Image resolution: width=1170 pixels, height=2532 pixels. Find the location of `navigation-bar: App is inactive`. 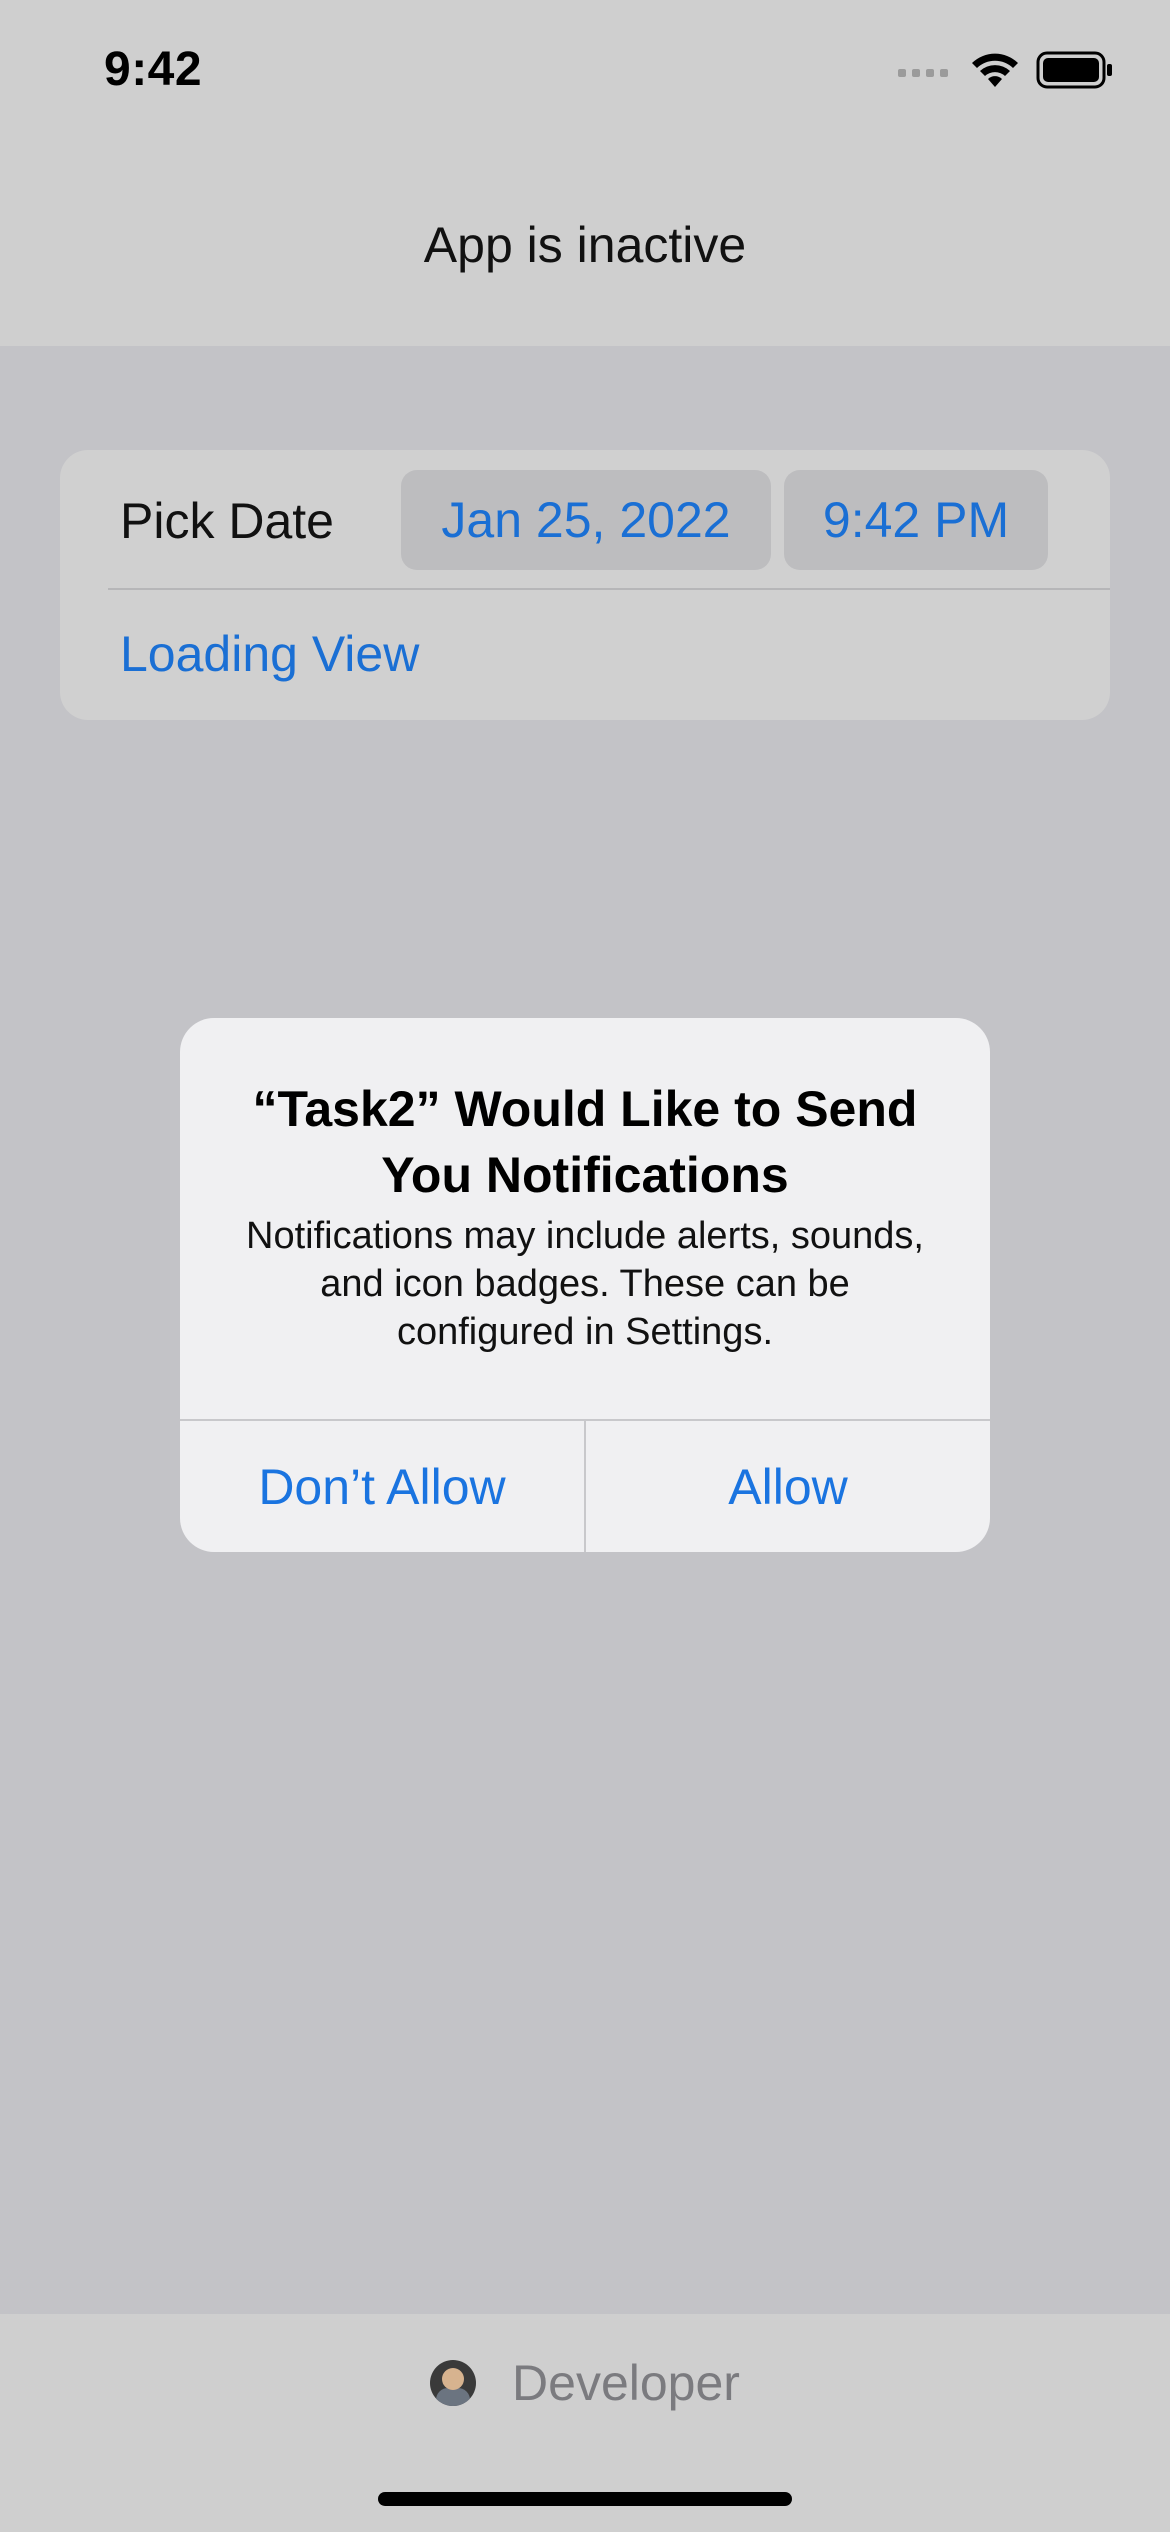

navigation-bar: App is inactive is located at coordinates (585, 243).